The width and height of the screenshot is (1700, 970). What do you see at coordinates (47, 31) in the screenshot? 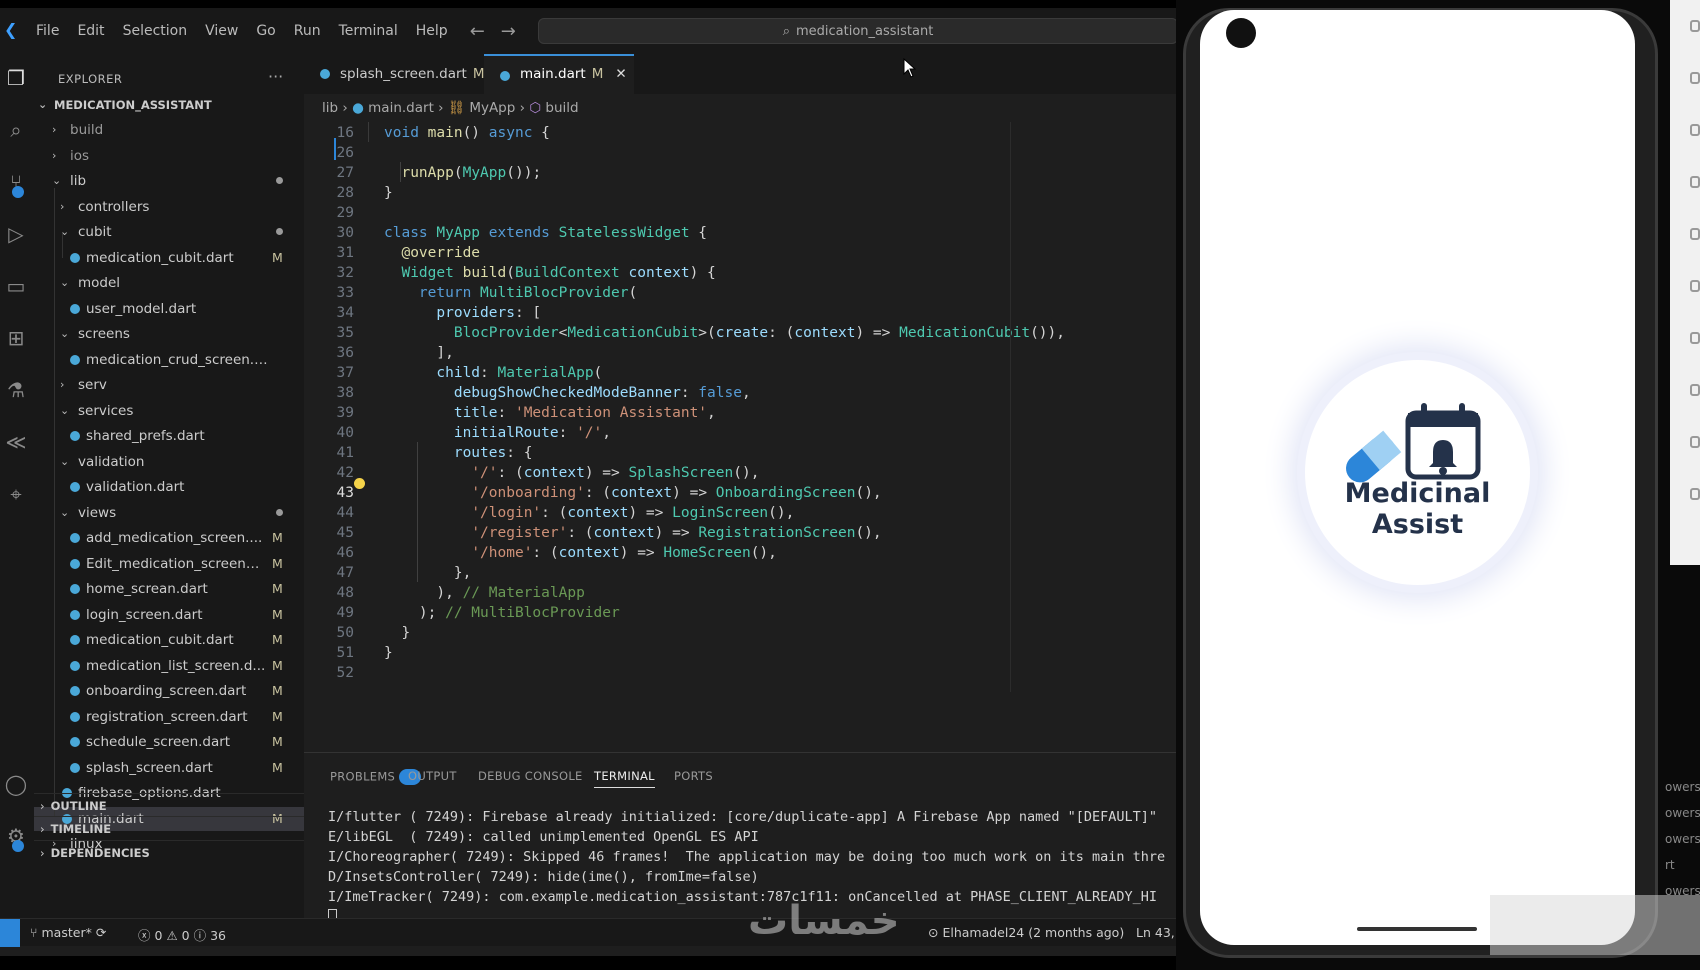
I see `menu-file: File` at bounding box center [47, 31].